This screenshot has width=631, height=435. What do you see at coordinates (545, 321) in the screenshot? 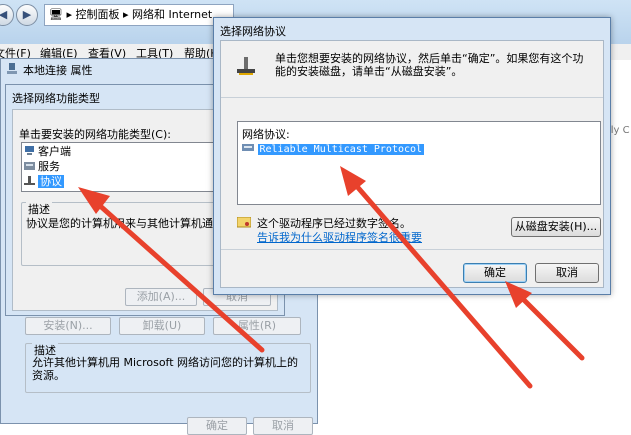
I see `arrow-to-ok-button` at bounding box center [545, 321].